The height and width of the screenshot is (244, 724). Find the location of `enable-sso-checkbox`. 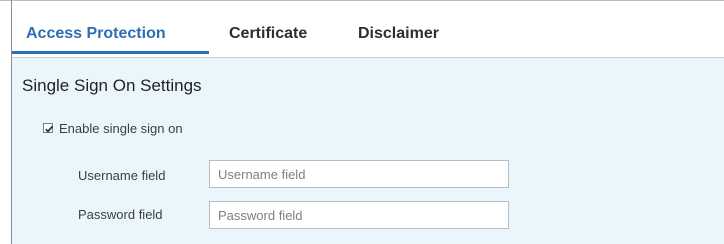

enable-sso-checkbox is located at coordinates (48, 128).